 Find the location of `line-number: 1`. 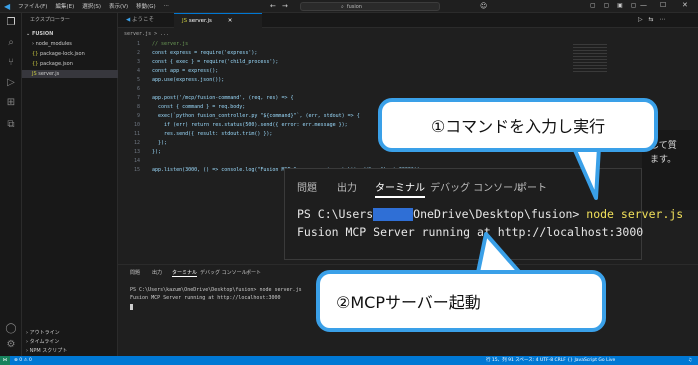

line-number: 1 is located at coordinates (138, 44).